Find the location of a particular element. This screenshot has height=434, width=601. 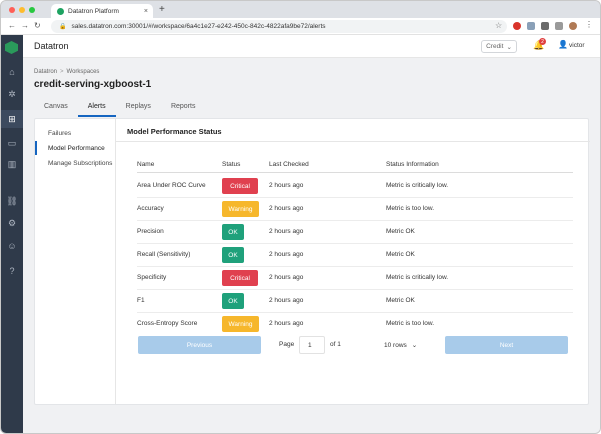

breadcrumb-current: Workspaces is located at coordinates (83, 72).